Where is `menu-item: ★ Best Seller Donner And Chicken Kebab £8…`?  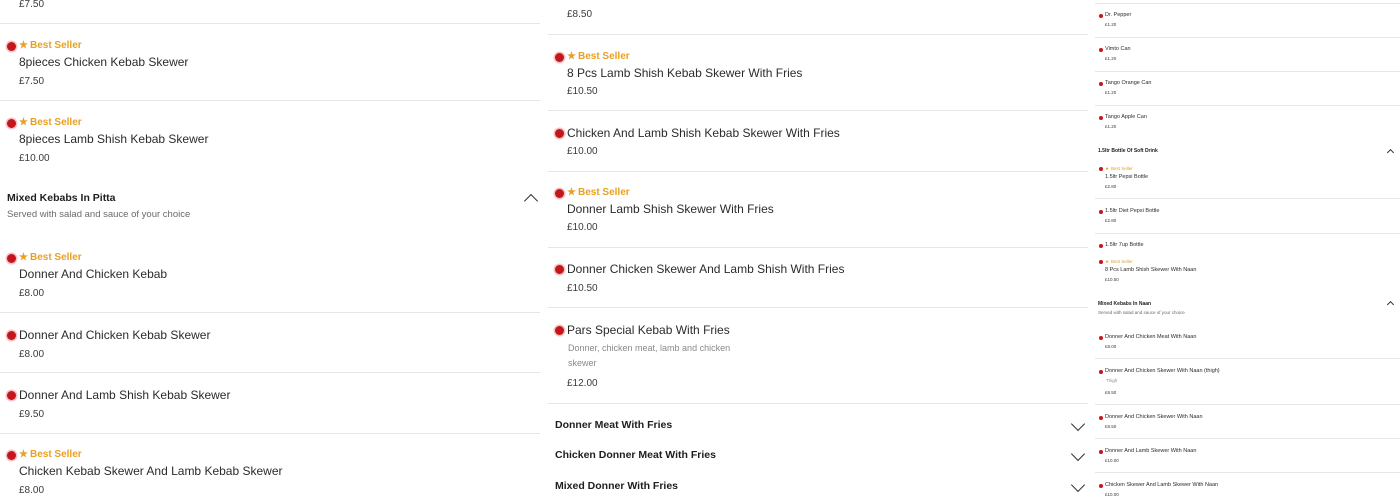 menu-item: ★ Best Seller Donner And Chicken Kebab £8… is located at coordinates (270, 276).